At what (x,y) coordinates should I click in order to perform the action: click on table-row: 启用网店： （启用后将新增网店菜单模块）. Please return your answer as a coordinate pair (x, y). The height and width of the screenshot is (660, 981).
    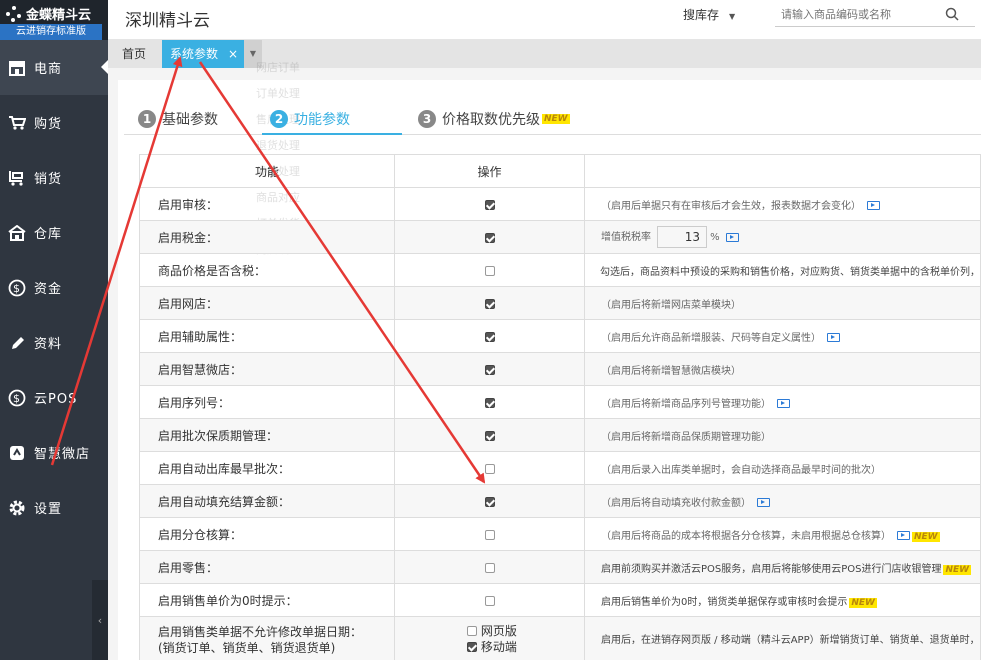
    Looking at the image, I should click on (559, 303).